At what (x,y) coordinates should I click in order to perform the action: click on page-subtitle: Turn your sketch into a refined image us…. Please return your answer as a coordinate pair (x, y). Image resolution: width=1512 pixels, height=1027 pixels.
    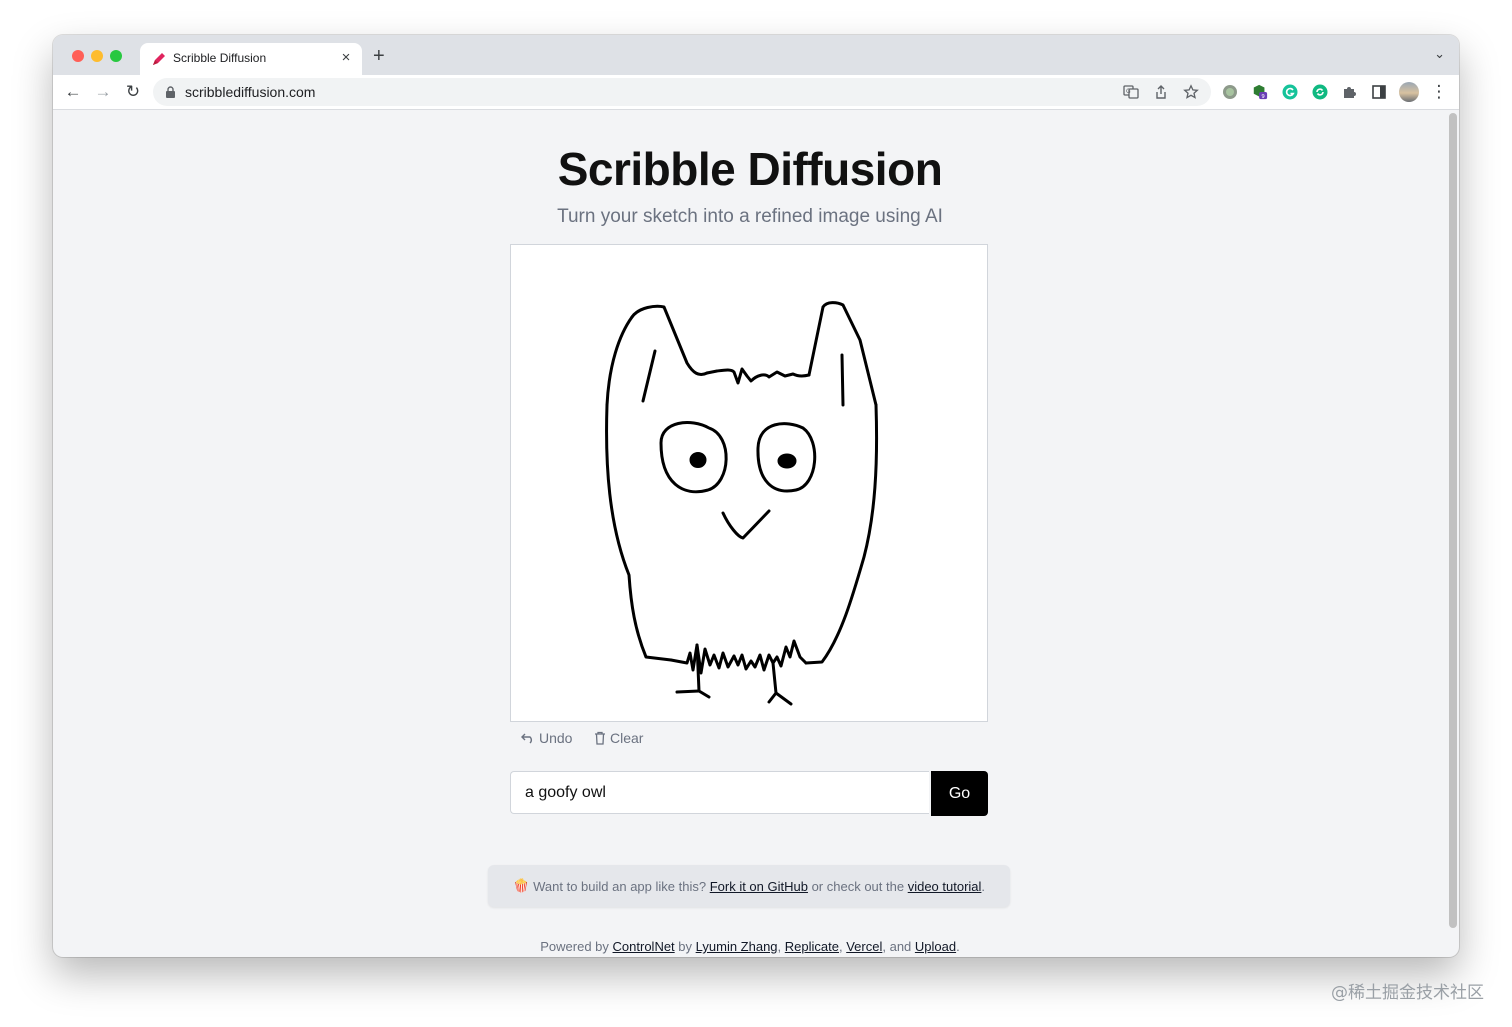
    Looking at the image, I should click on (750, 216).